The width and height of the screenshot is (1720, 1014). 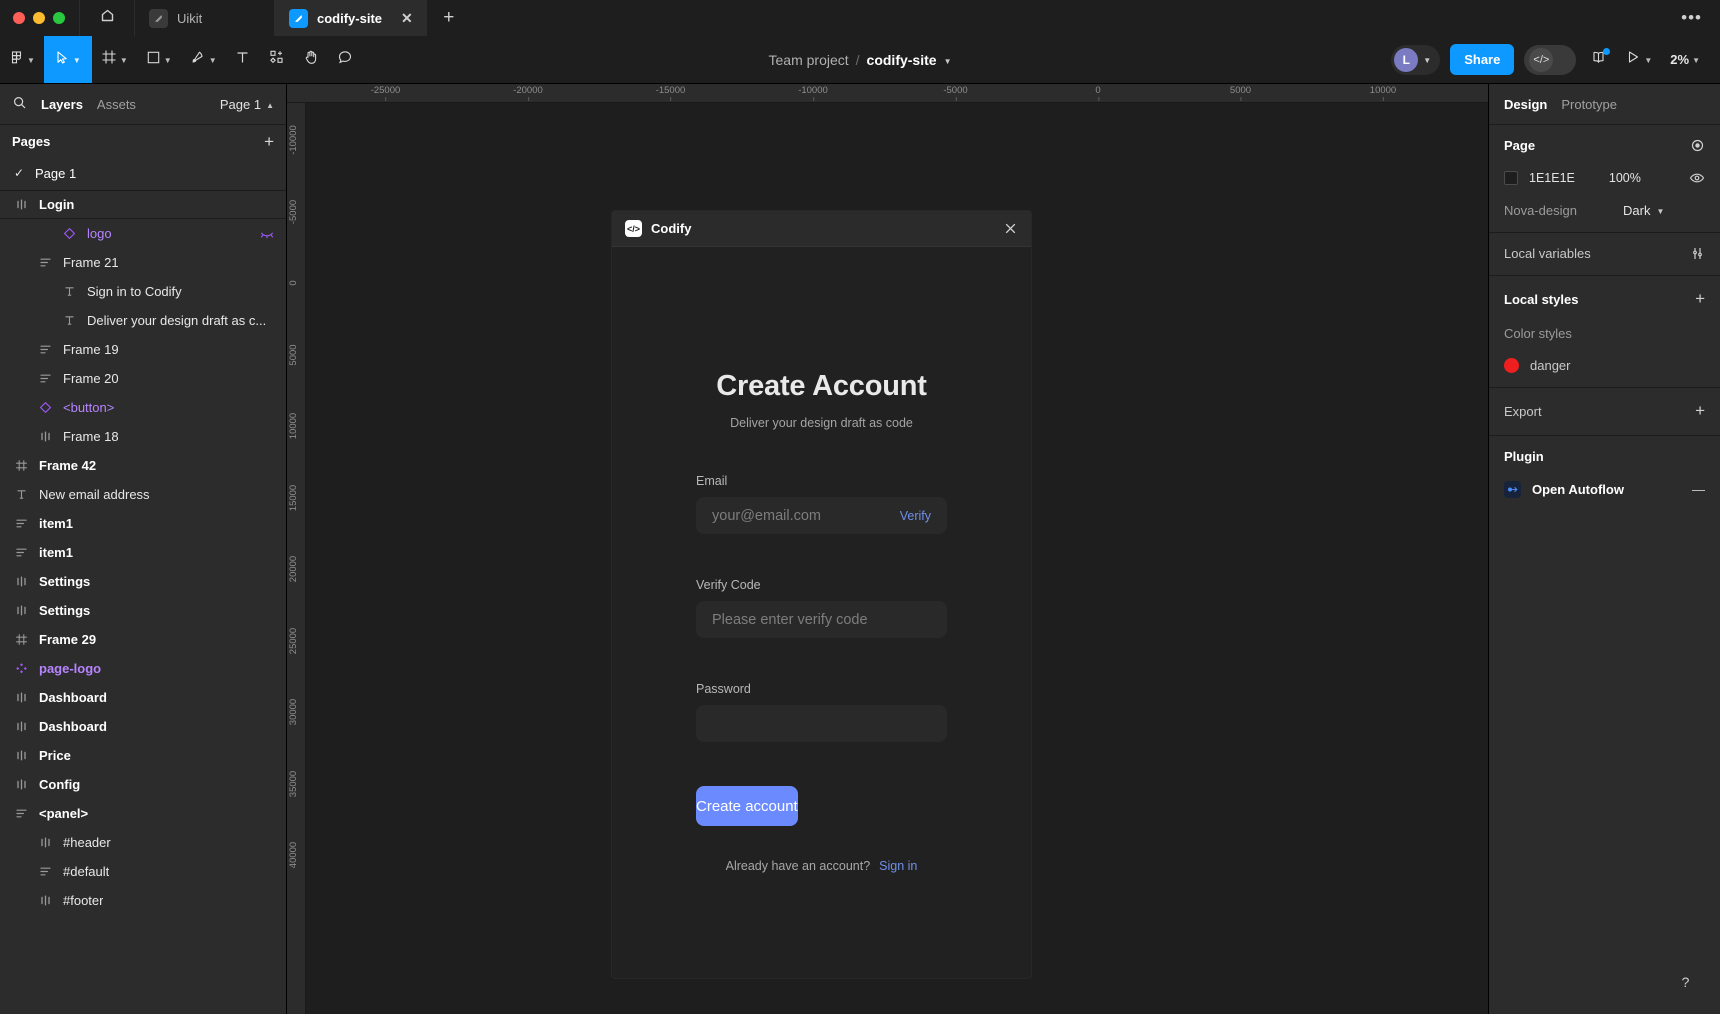 I want to click on shape-tool-button: ▼, so click(x=159, y=59).